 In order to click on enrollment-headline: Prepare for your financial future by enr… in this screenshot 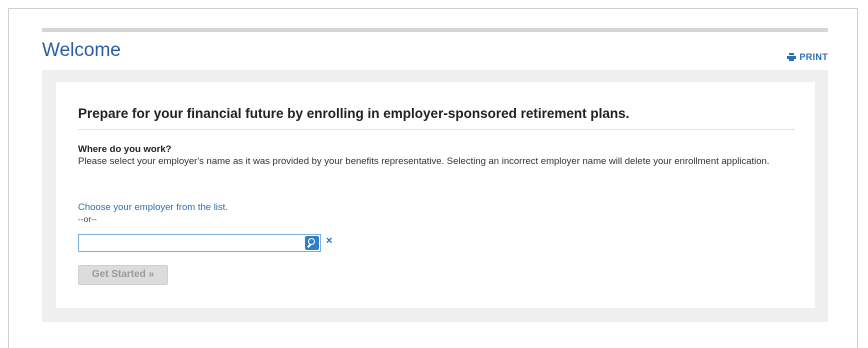, I will do `click(354, 113)`.